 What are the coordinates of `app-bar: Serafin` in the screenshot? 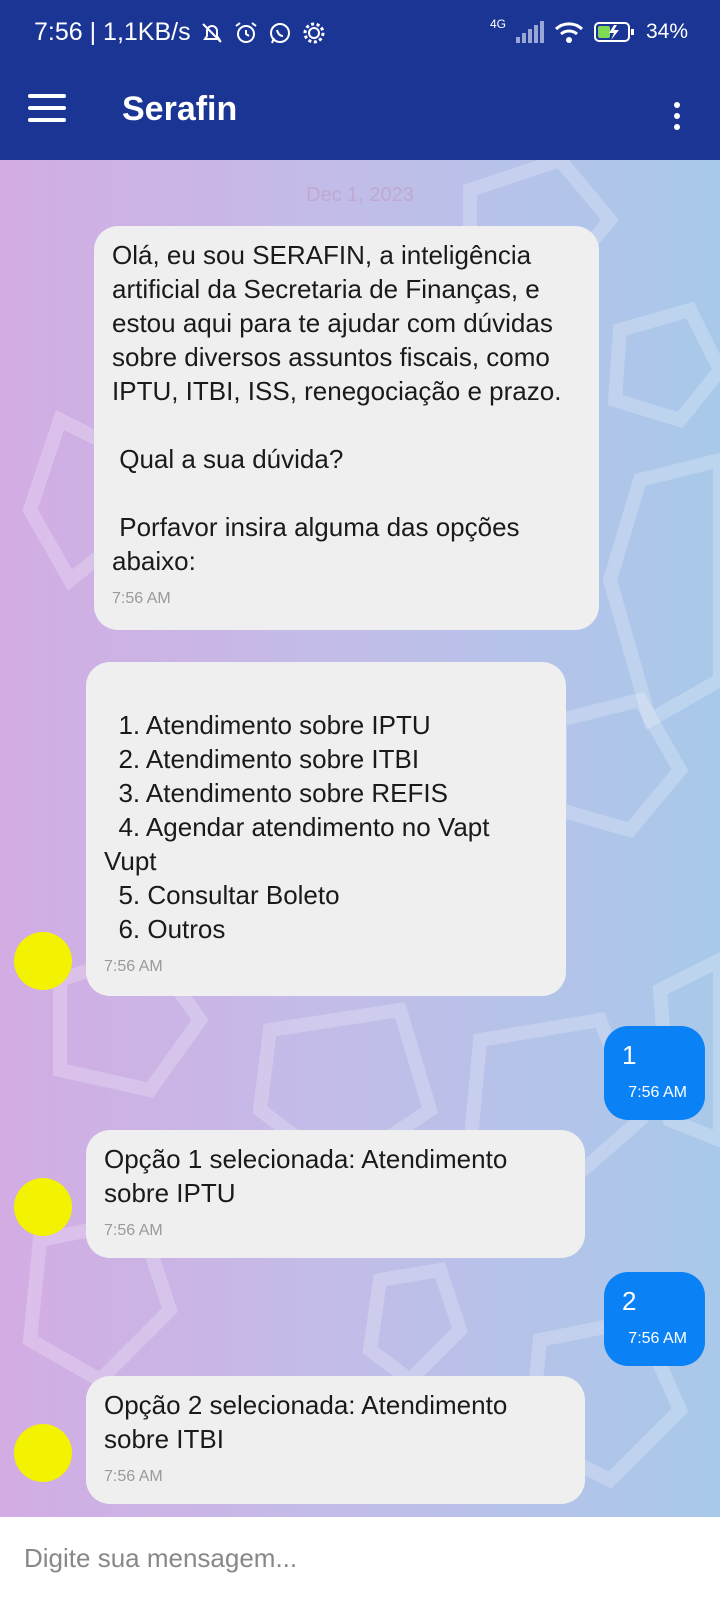 It's located at (360, 113).